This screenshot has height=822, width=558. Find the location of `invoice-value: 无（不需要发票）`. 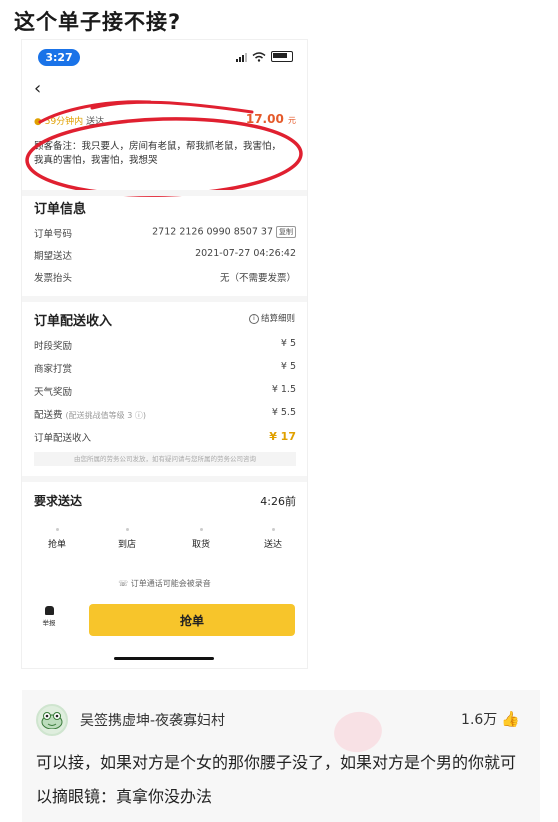

invoice-value: 无（不需要发票） is located at coordinates (257, 278).